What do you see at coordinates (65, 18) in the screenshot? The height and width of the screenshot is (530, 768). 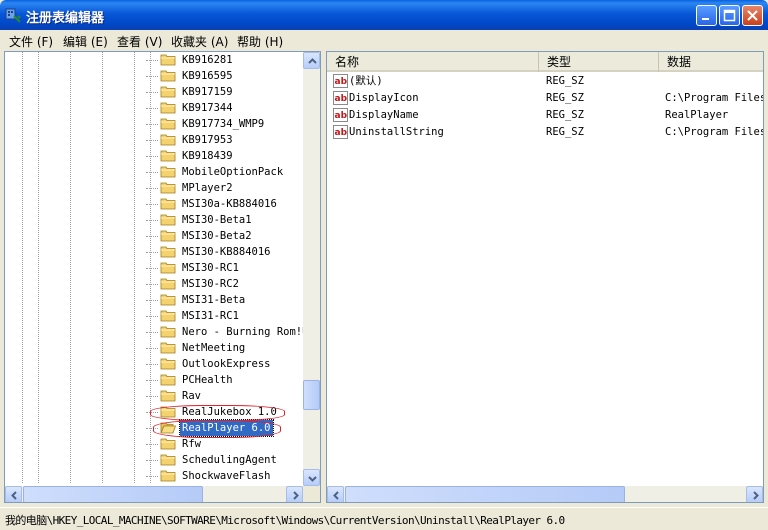 I see `window-title: 注册表编辑器` at bounding box center [65, 18].